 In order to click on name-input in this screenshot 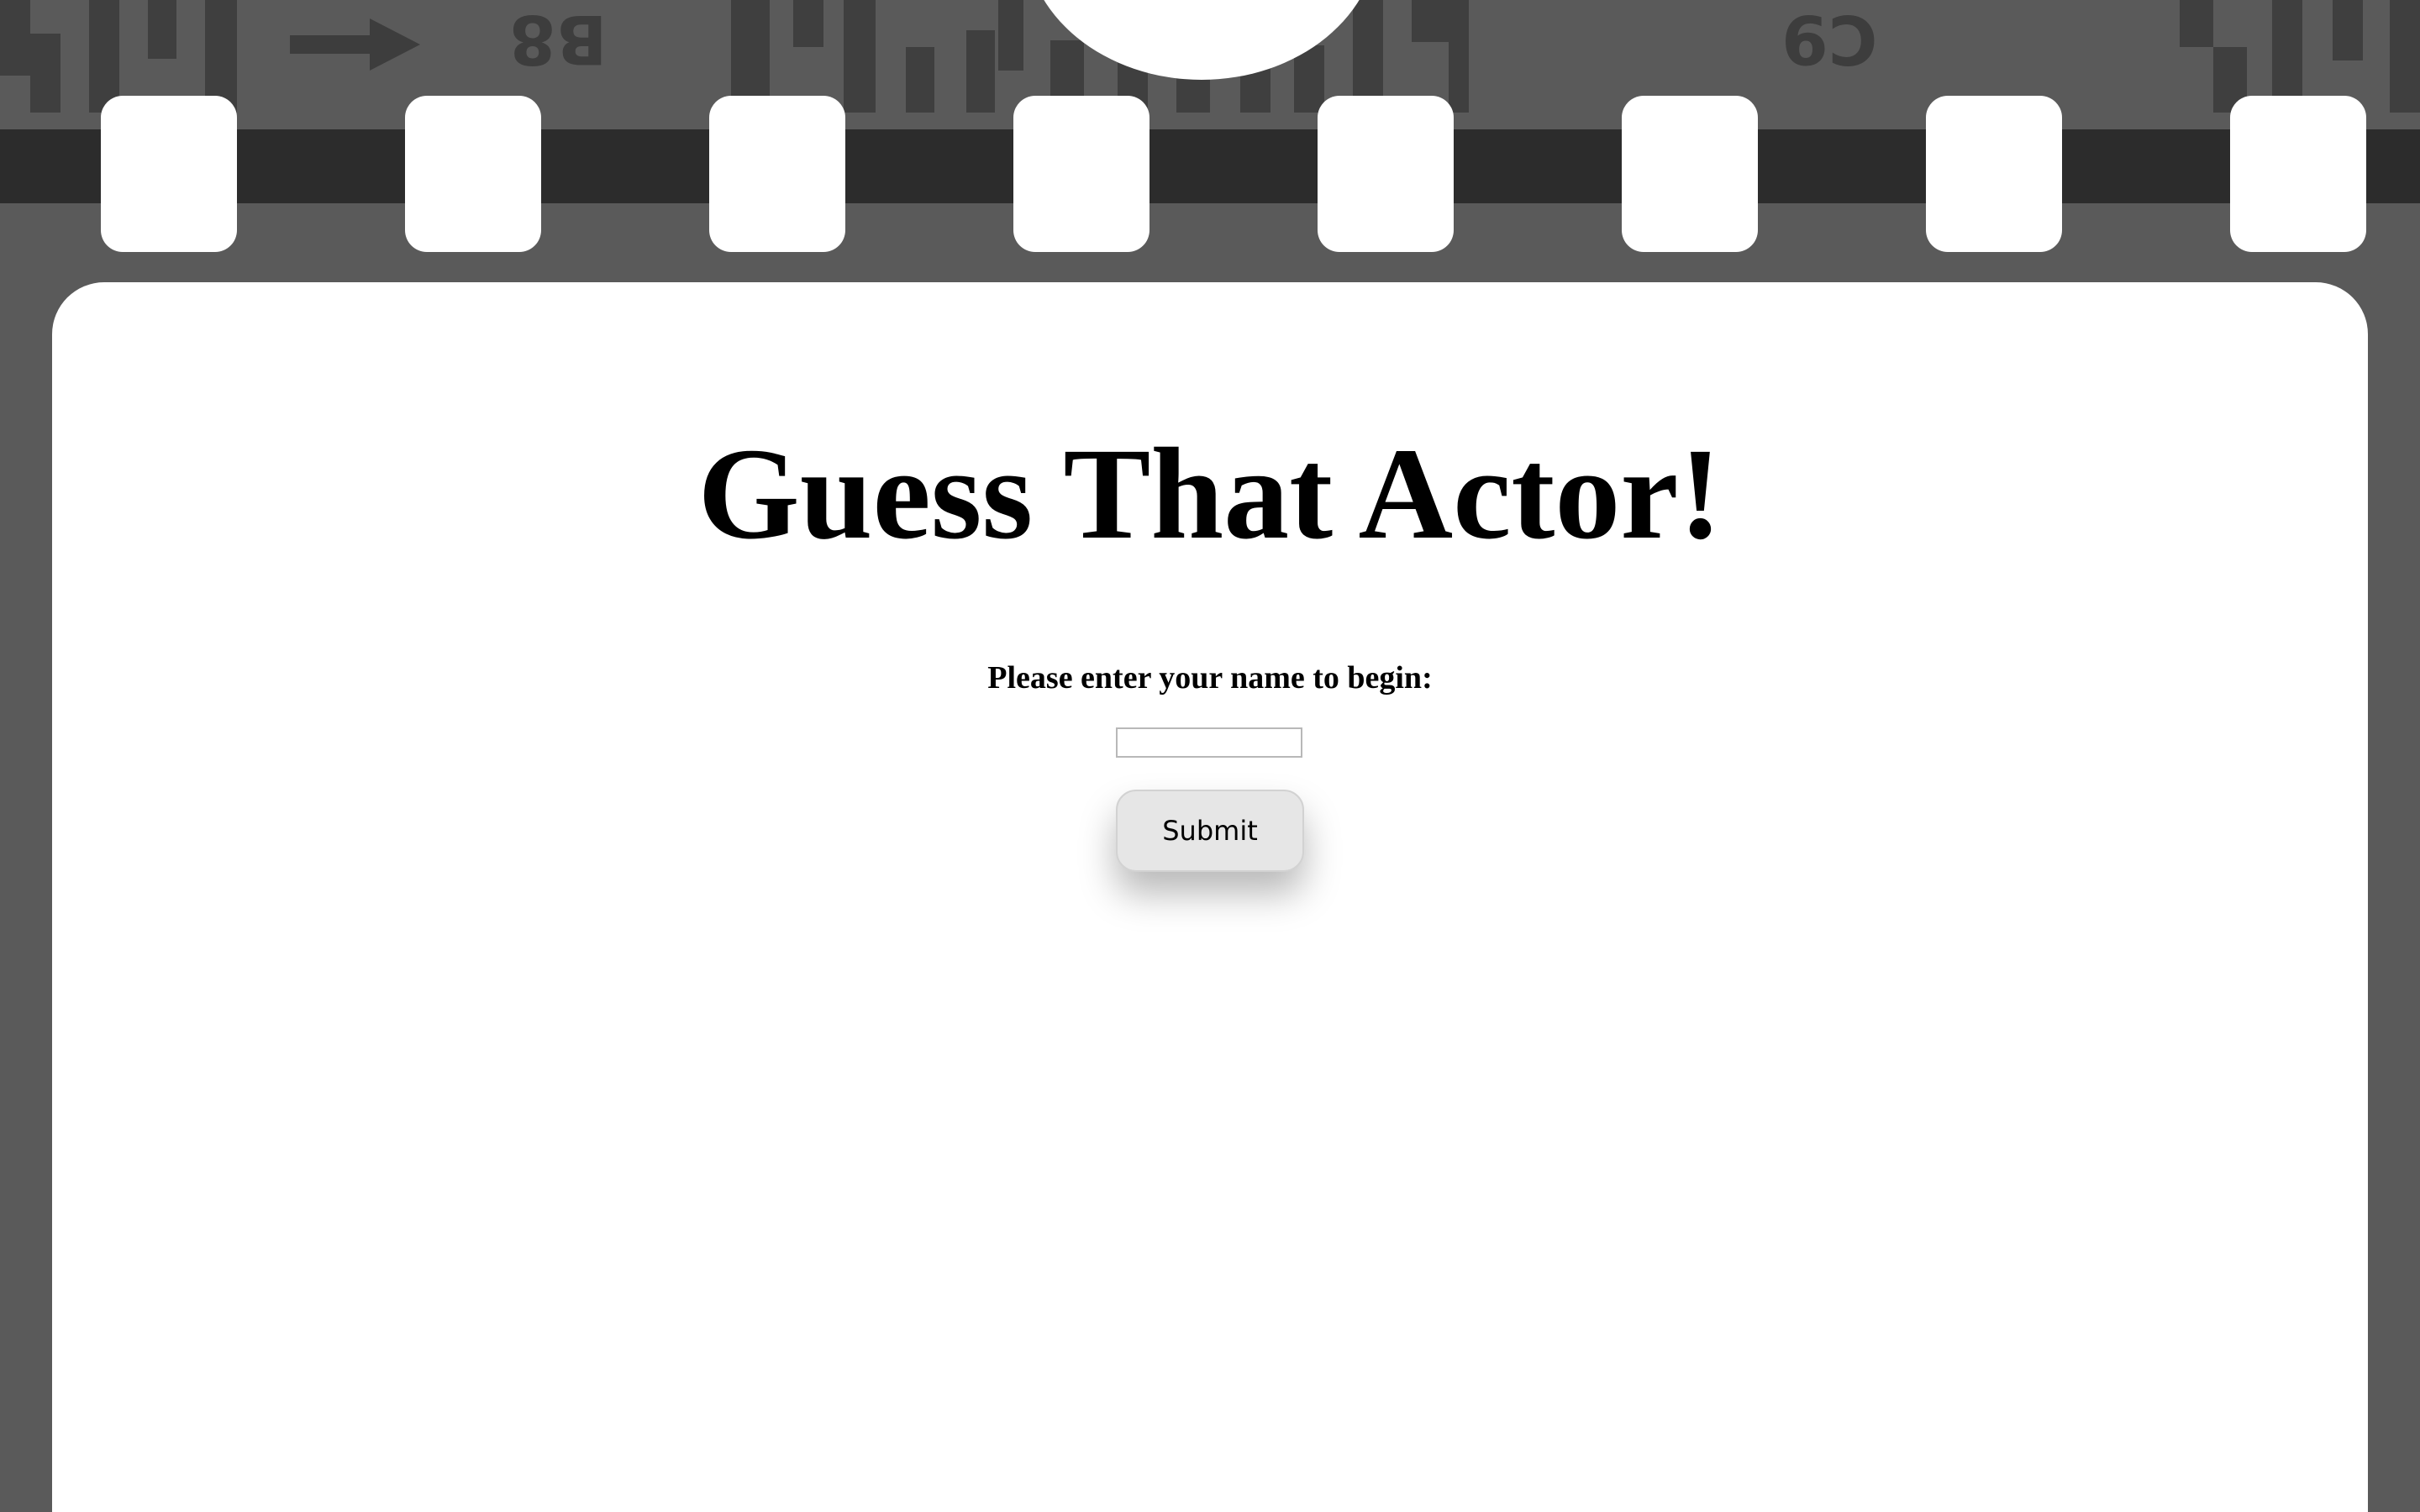, I will do `click(1209, 742)`.